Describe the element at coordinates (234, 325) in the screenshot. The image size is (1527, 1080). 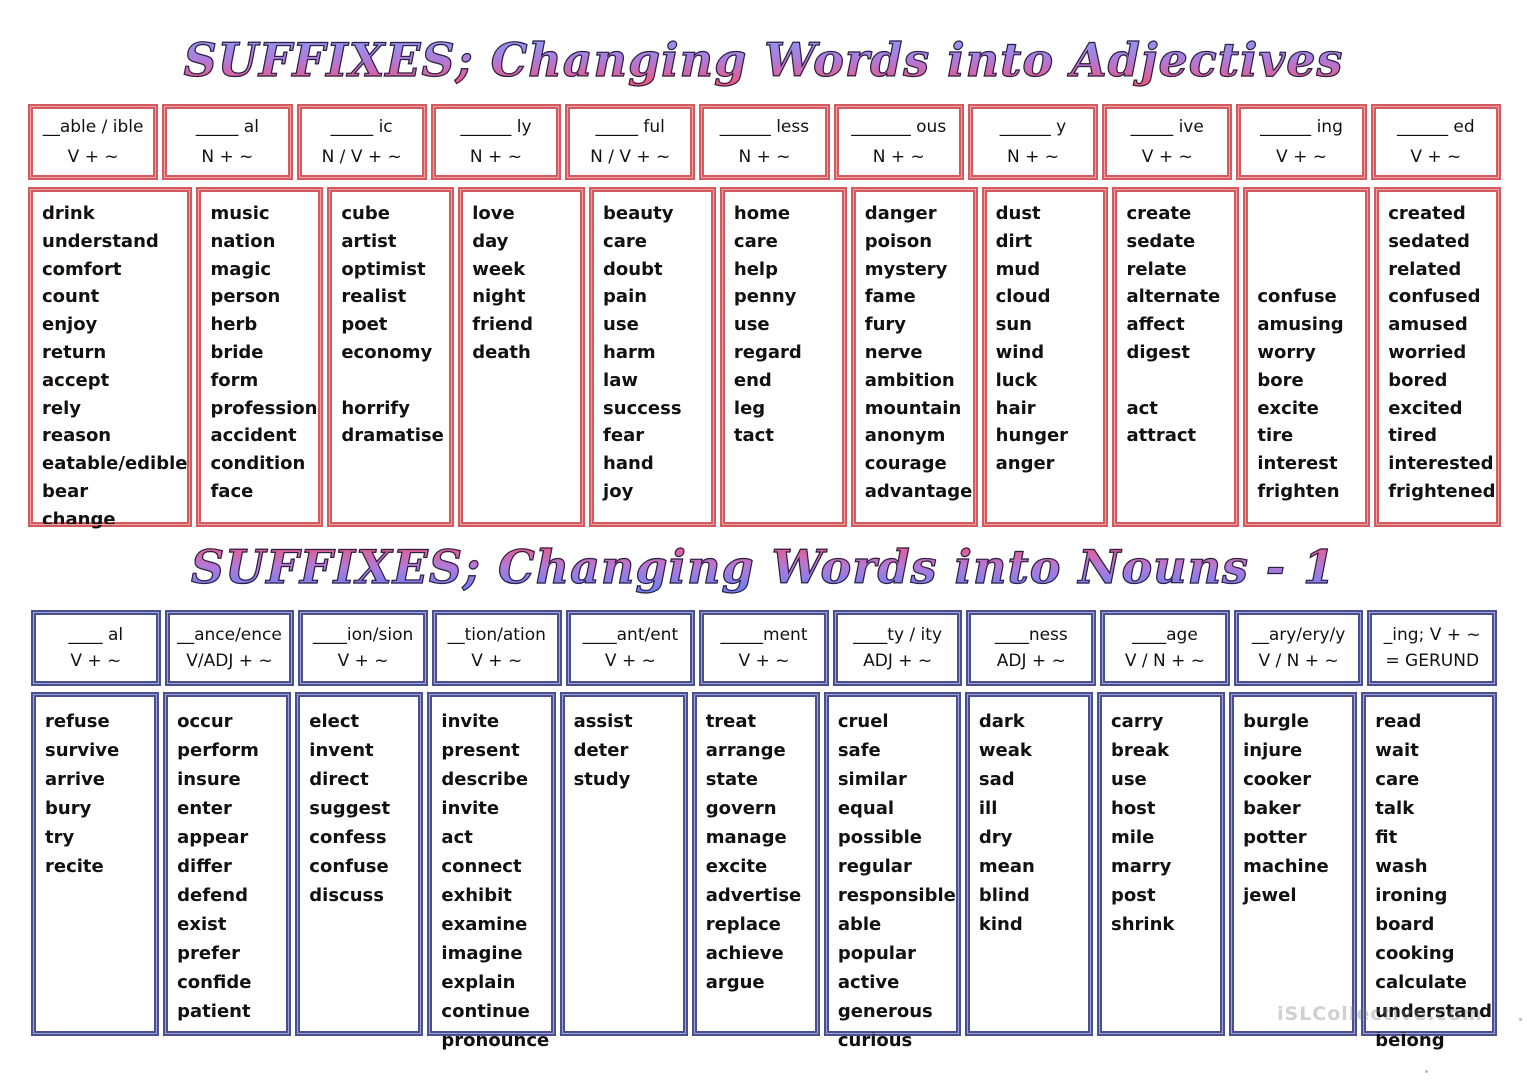
I see `word-item: herb` at that location.